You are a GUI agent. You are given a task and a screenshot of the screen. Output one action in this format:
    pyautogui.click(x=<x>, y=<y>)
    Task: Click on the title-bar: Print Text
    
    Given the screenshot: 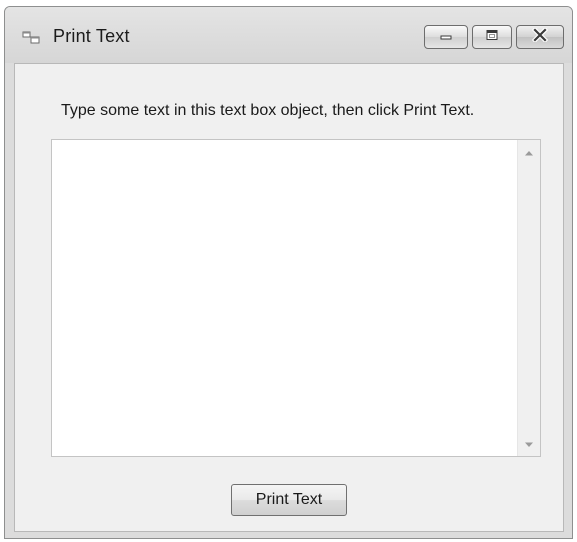 What is the action you would take?
    pyautogui.click(x=288, y=35)
    